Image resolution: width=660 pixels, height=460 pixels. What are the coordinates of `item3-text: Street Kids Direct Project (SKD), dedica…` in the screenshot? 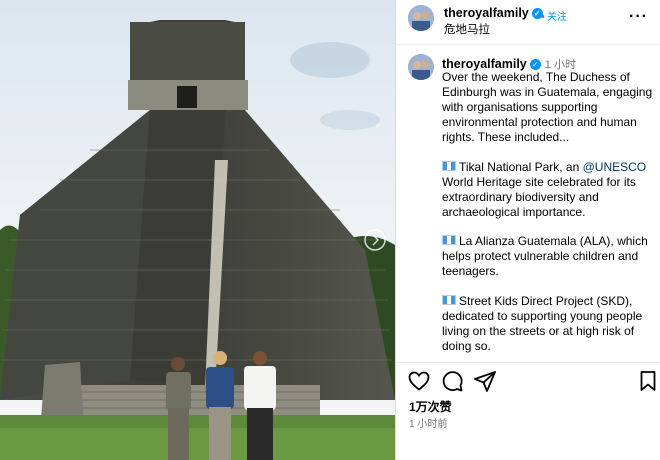 It's located at (542, 323).